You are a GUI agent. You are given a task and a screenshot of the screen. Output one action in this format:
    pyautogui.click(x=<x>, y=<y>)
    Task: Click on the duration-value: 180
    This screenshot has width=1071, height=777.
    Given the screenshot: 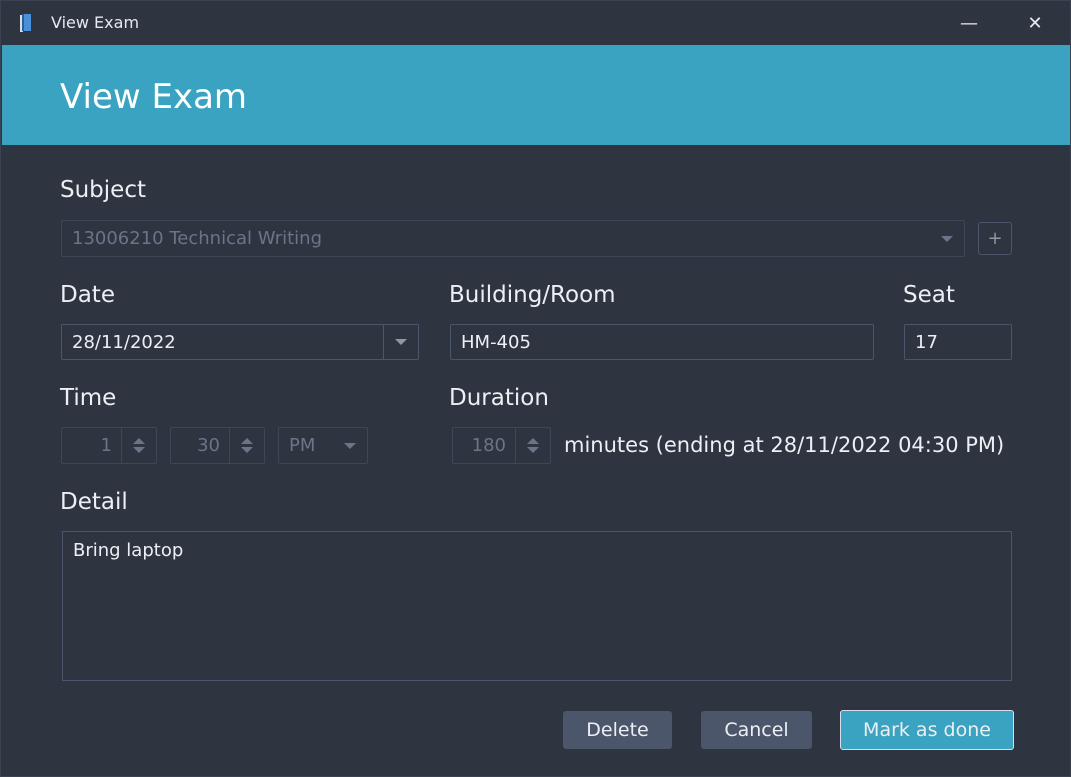 What is the action you would take?
    pyautogui.click(x=488, y=445)
    